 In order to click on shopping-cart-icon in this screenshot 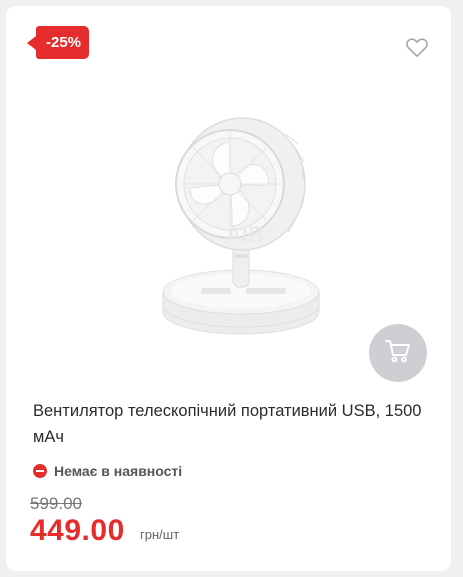, I will do `click(398, 353)`.